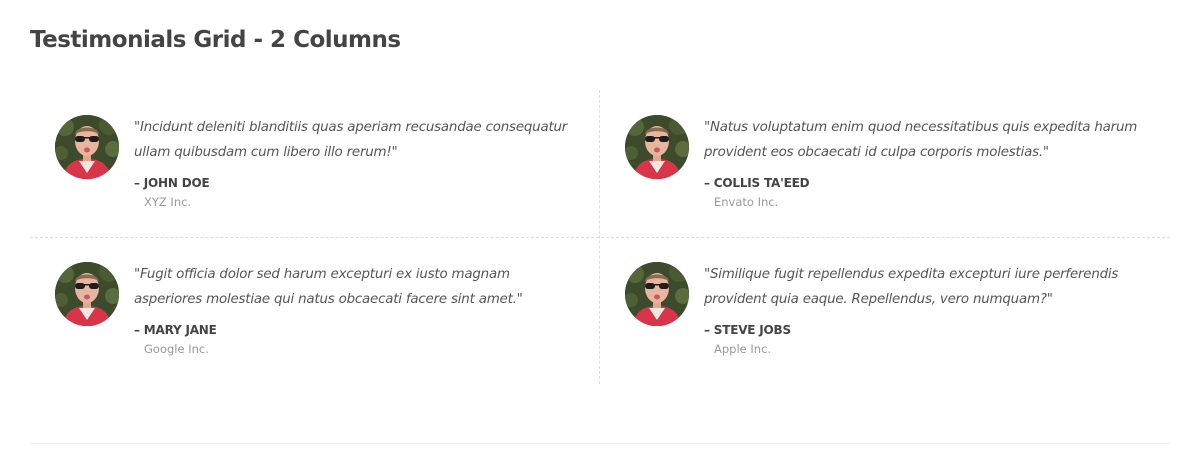 Image resolution: width=1197 pixels, height=466 pixels. I want to click on testimonial-company: Envato Inc., so click(746, 202).